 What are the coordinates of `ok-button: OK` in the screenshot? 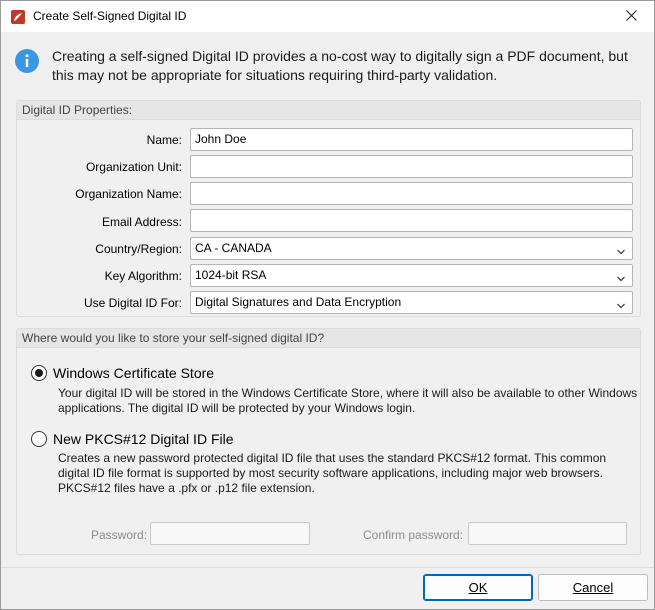 It's located at (478, 587).